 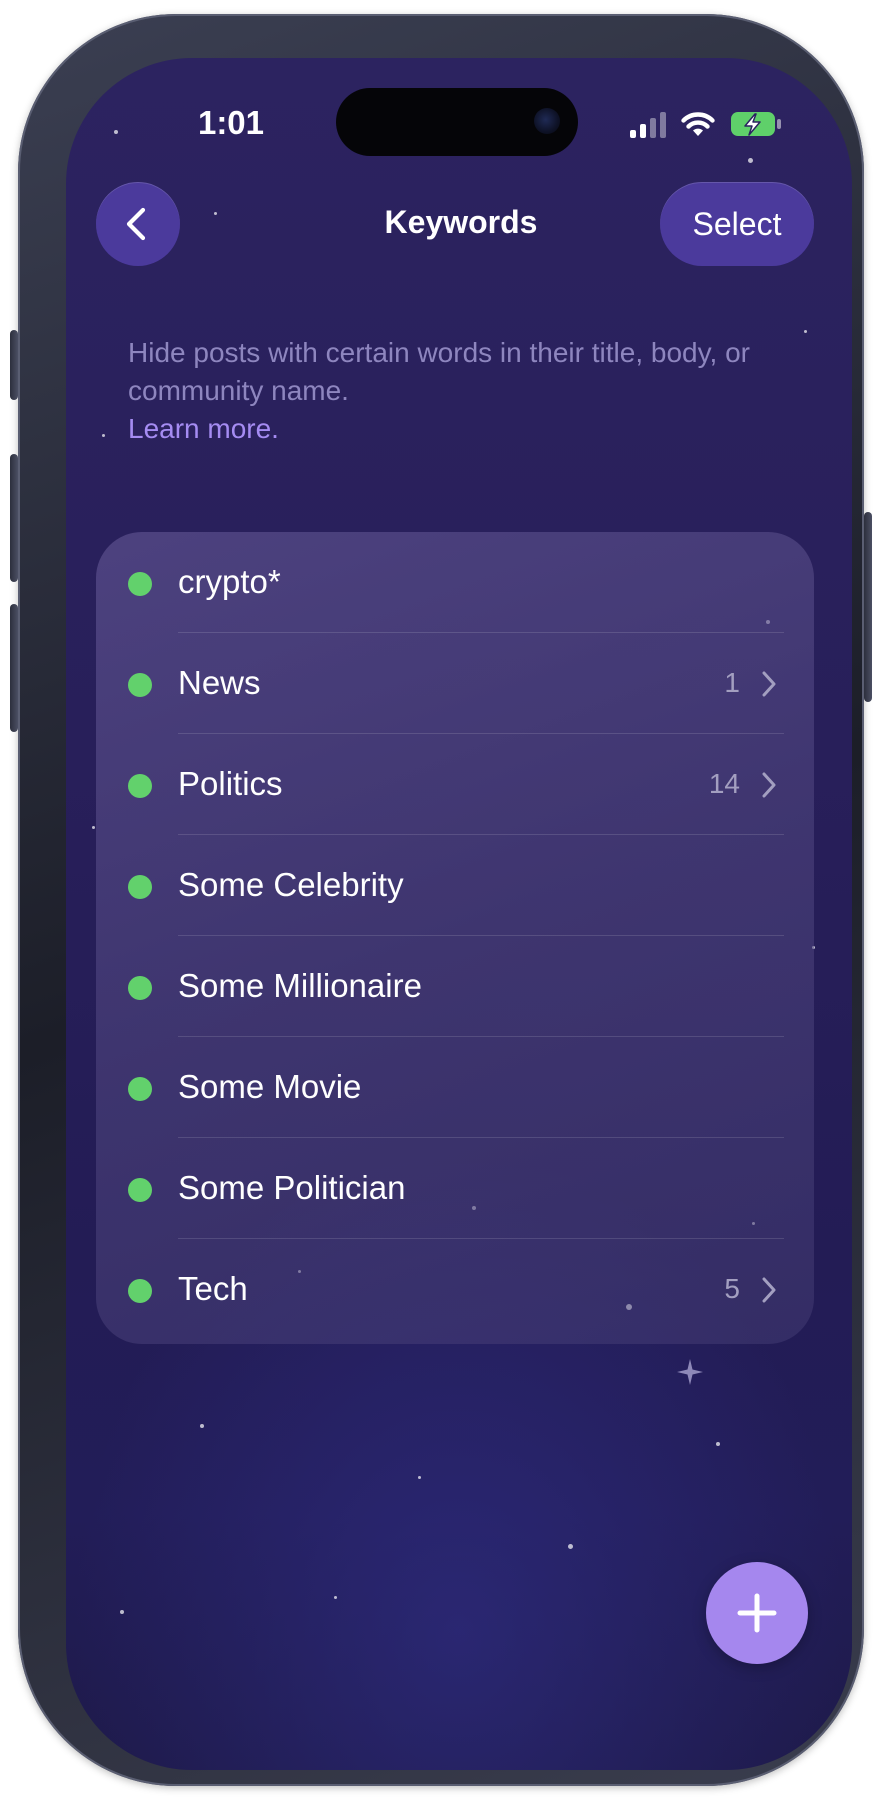 What do you see at coordinates (868, 607) in the screenshot?
I see `power-button` at bounding box center [868, 607].